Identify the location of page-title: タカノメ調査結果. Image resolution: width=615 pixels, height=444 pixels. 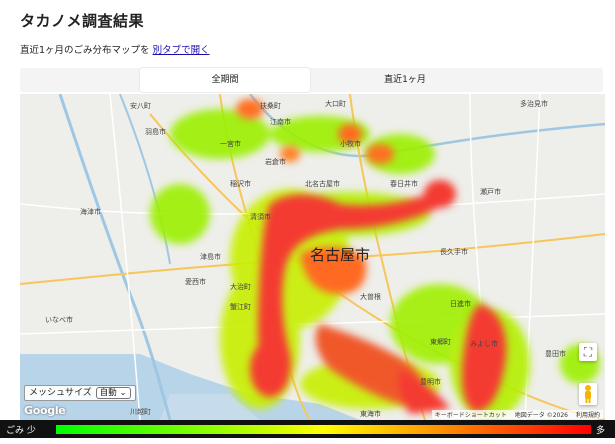
(82, 21).